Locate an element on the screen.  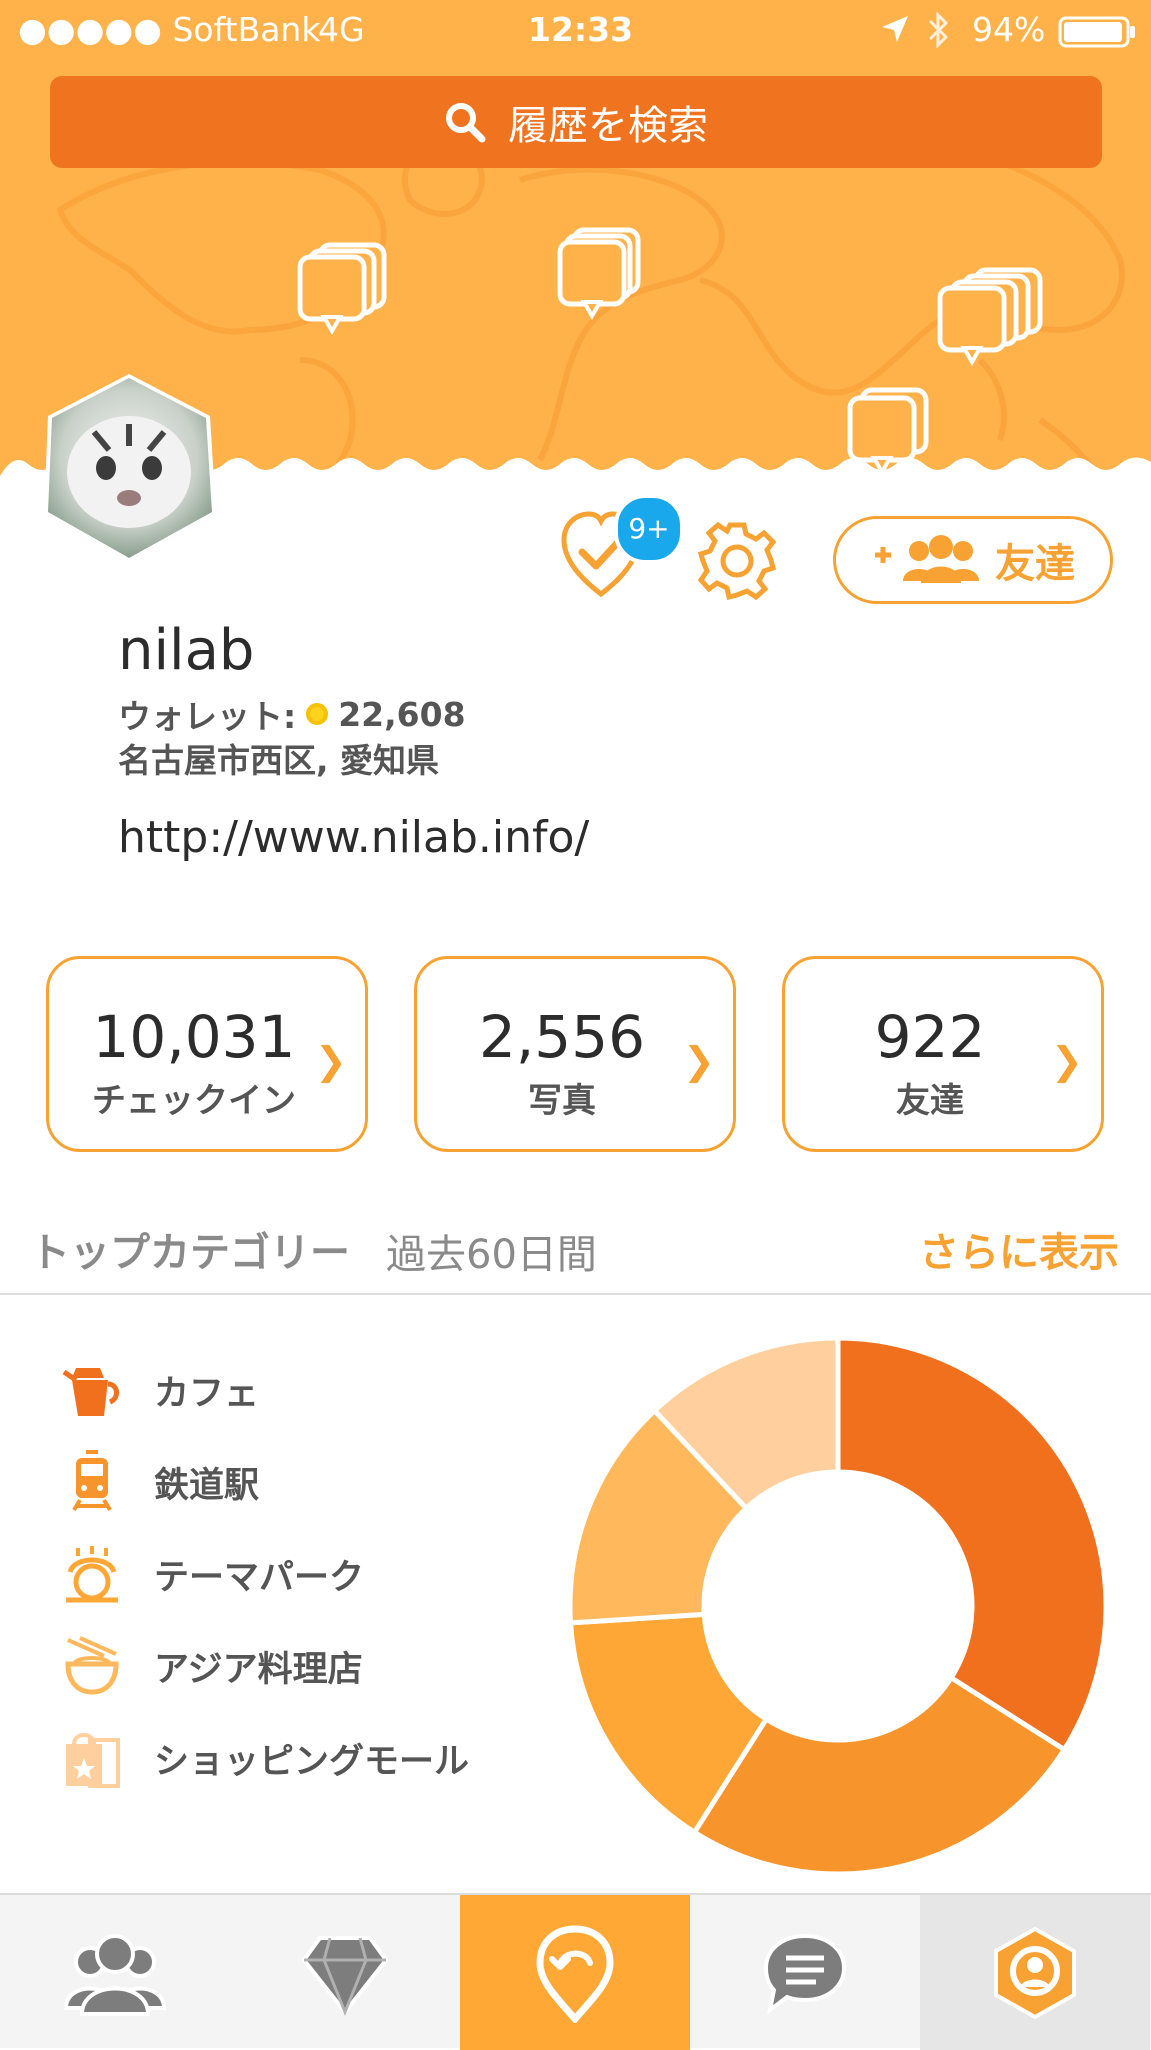
network-label: 4G is located at coordinates (341, 29).